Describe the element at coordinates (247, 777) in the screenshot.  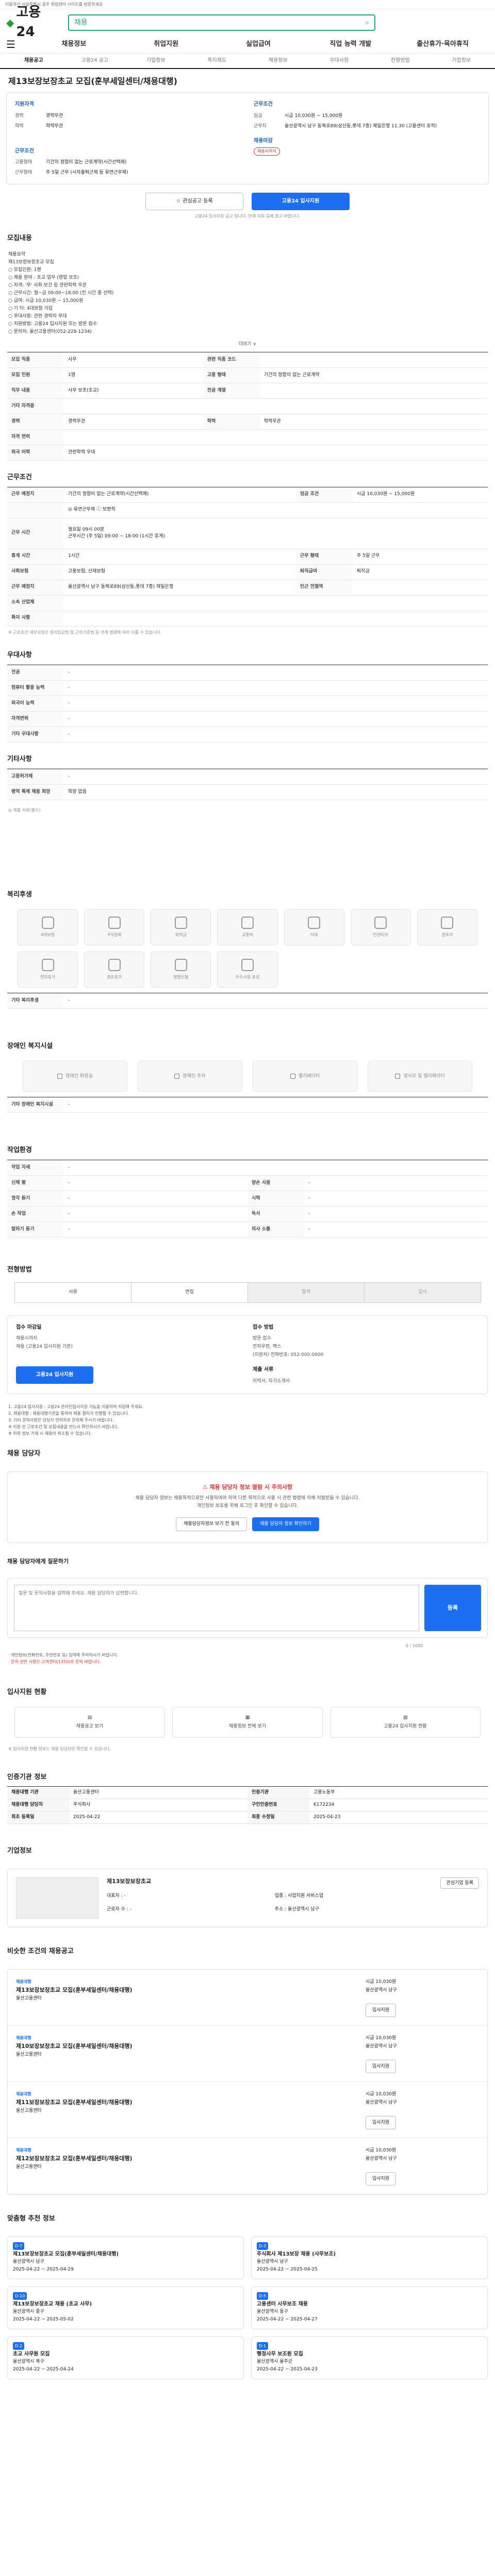
I see `table-row: 고용허가제 -` at that location.